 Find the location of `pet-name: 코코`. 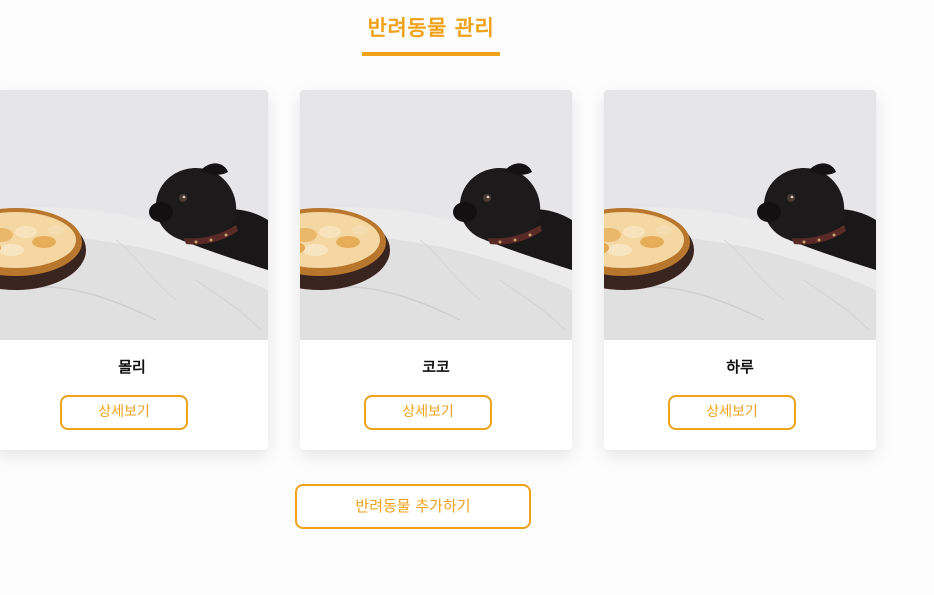

pet-name: 코코 is located at coordinates (436, 367).